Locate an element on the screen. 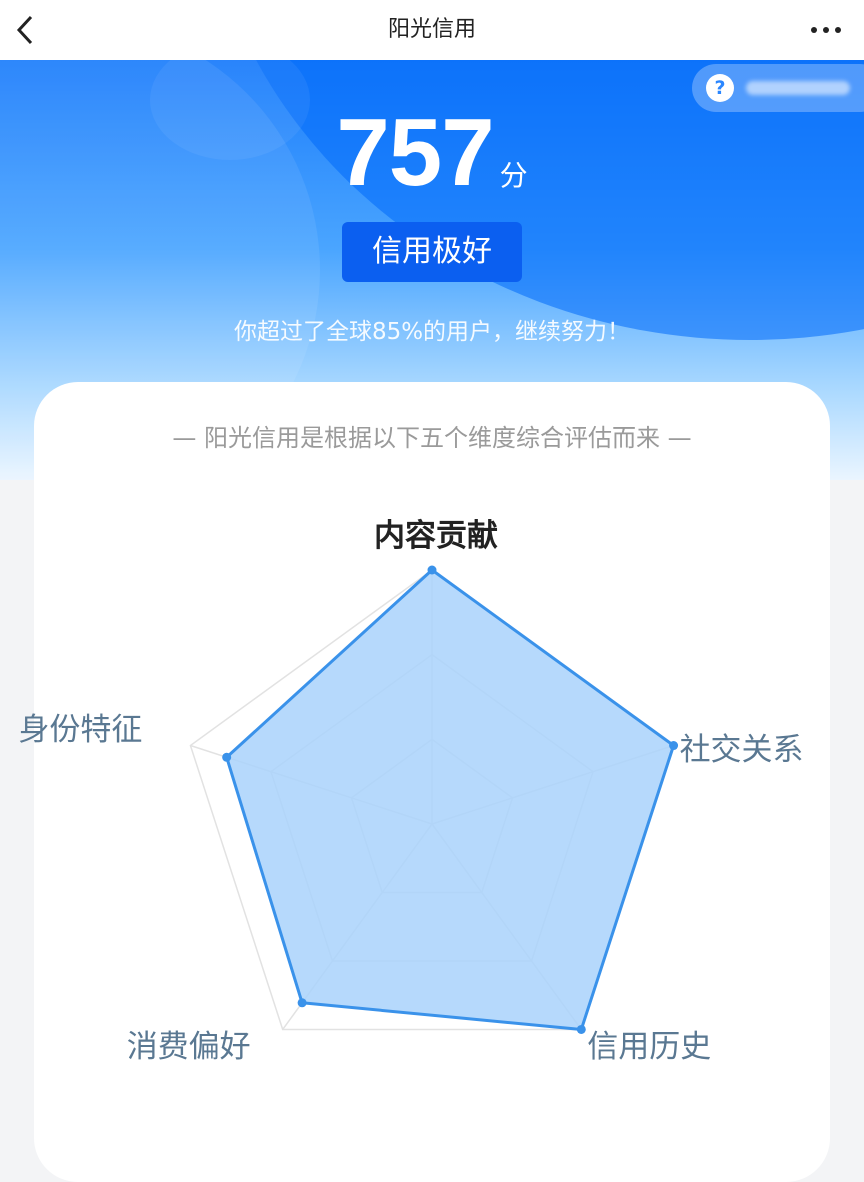 Image resolution: width=864 pixels, height=1182 pixels. dimension-label-content: 内容贡献 is located at coordinates (436, 536).